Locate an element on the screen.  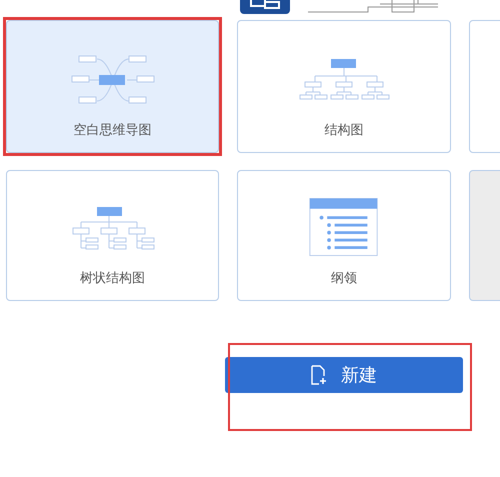
new-button: 新建 is located at coordinates (344, 375).